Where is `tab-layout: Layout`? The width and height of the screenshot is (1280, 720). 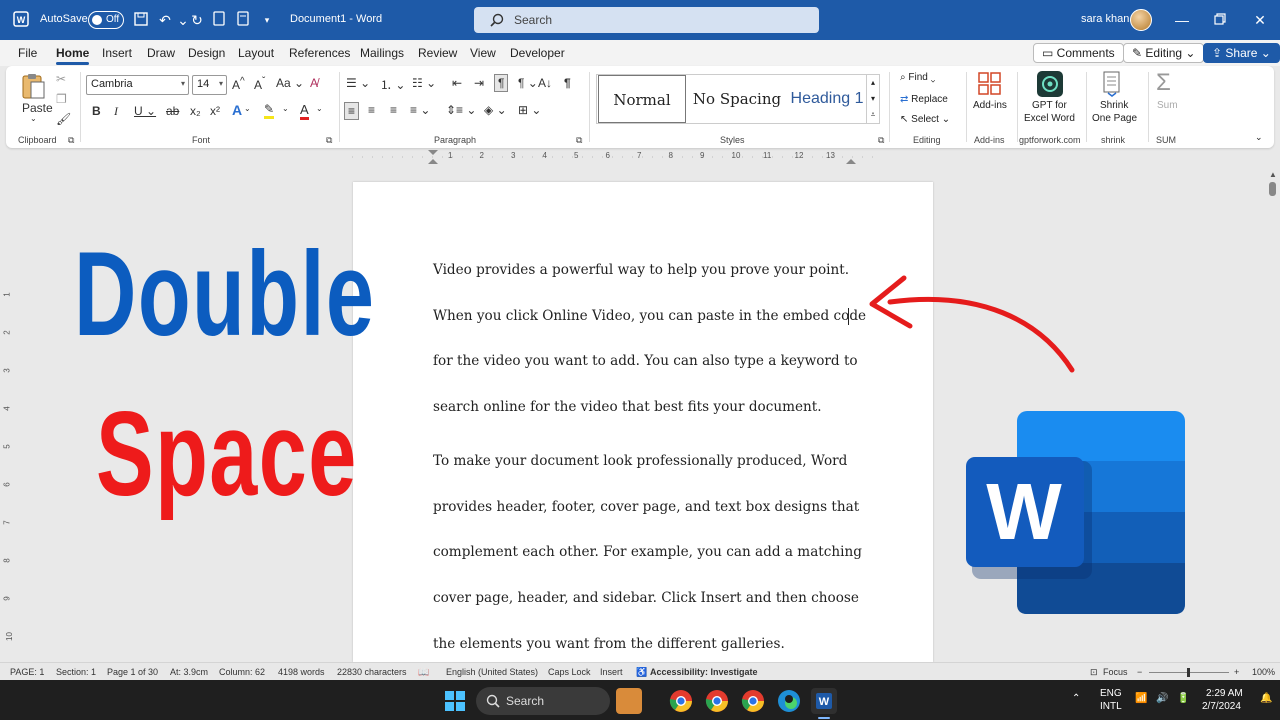
tab-layout: Layout is located at coordinates (256, 53).